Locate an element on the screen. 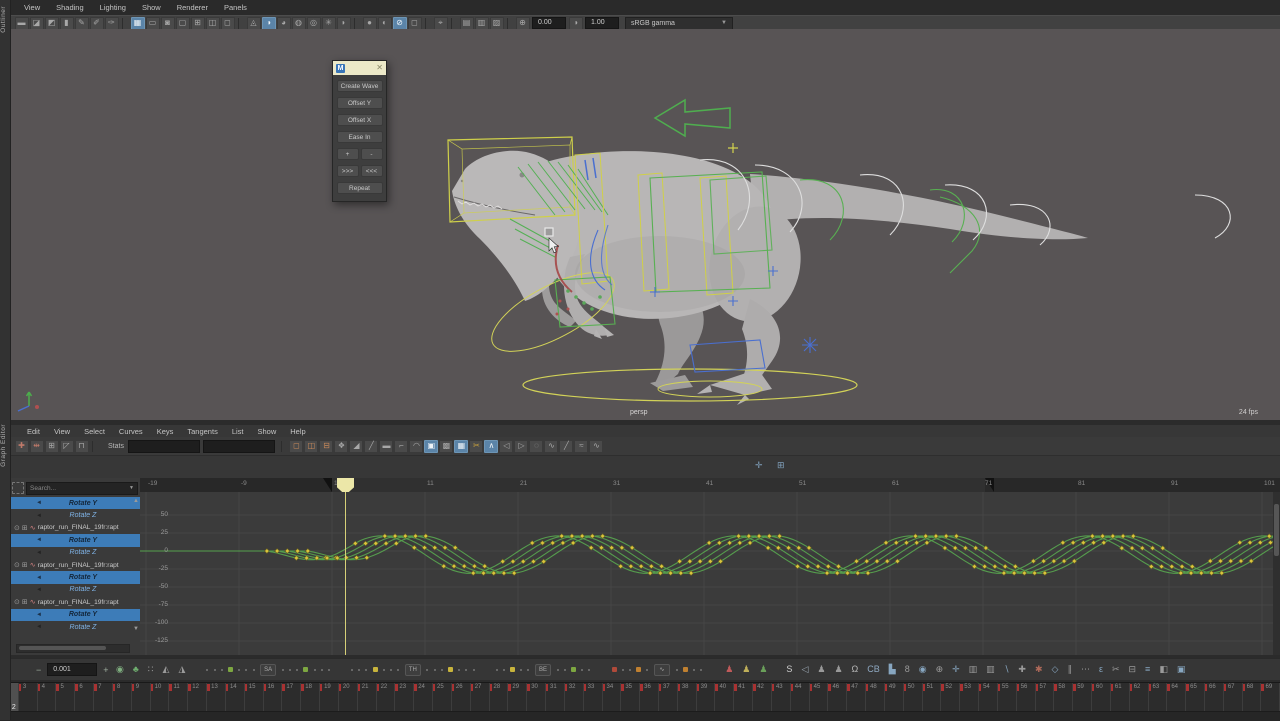 This screenshot has height=721, width=1280. post-infinity-cycle-icon: ╱ is located at coordinates (566, 446).